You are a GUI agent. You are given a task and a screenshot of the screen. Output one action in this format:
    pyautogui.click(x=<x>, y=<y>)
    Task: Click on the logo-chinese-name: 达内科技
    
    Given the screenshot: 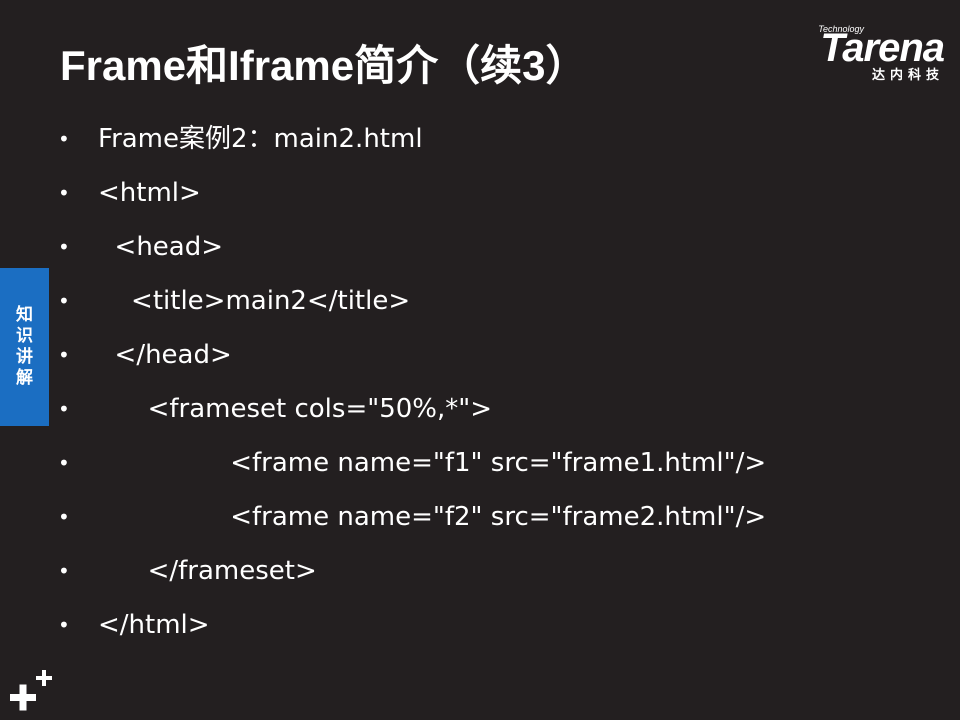 What is the action you would take?
    pyautogui.click(x=907, y=75)
    